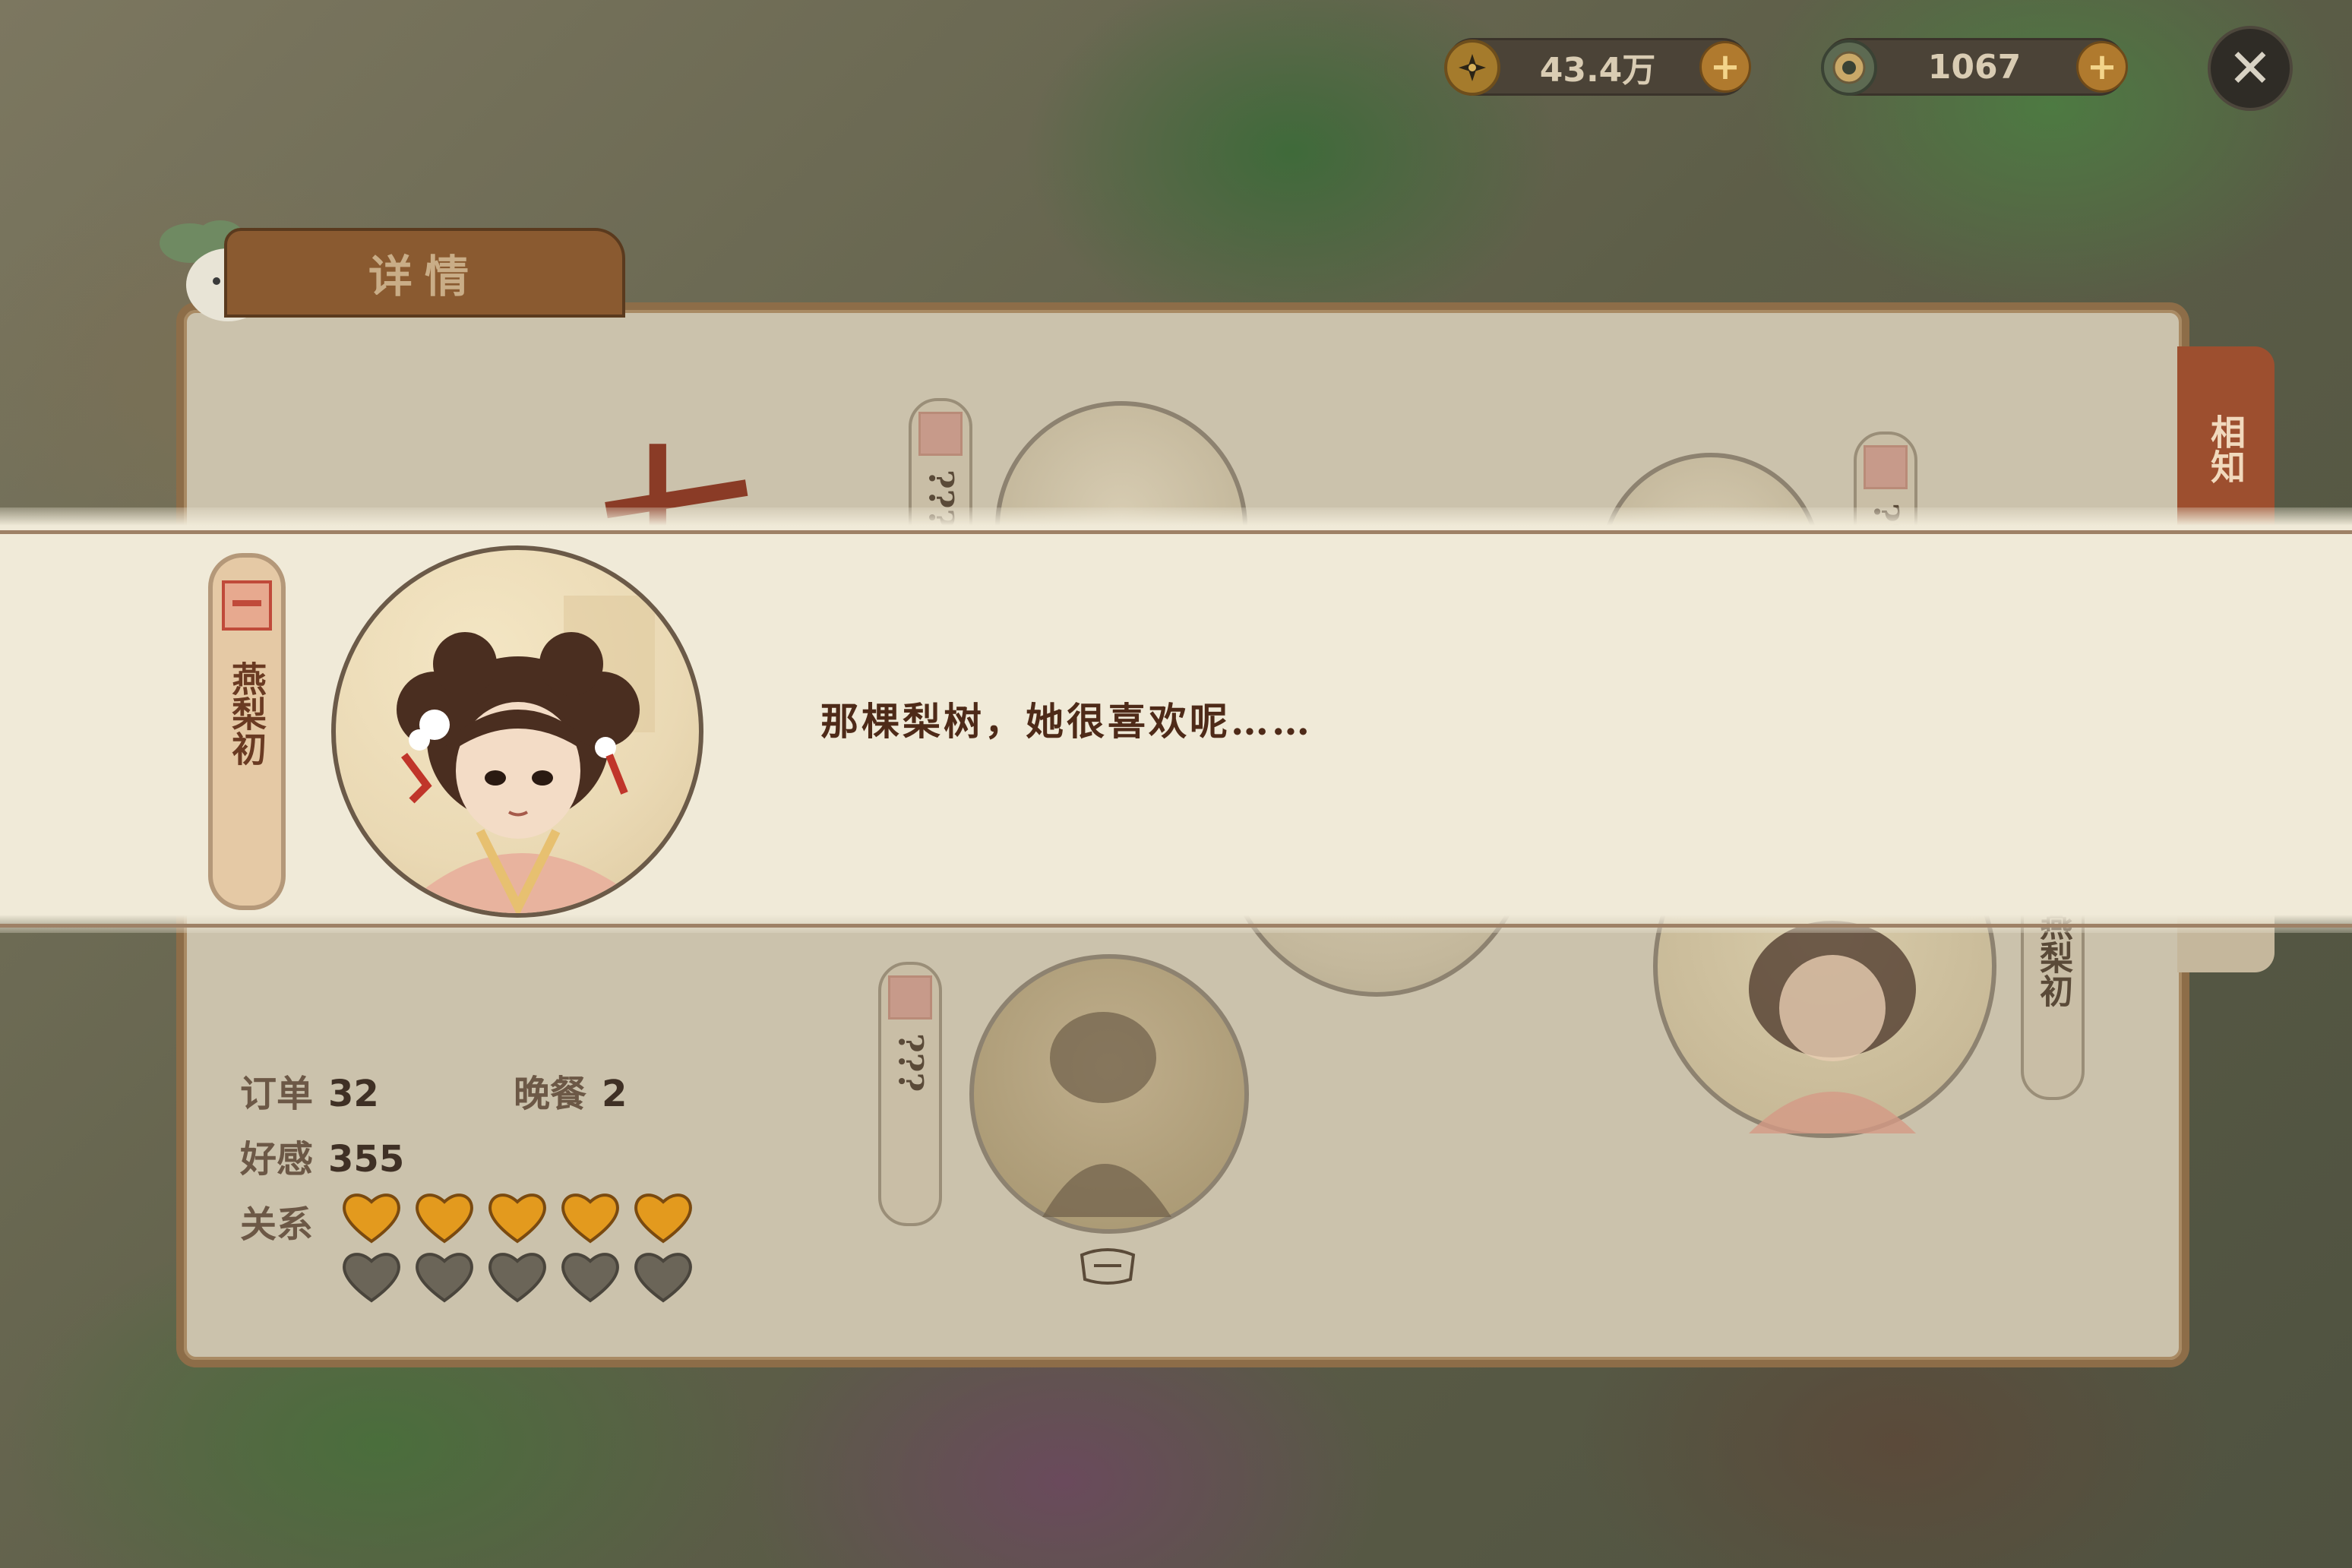 Image resolution: width=2352 pixels, height=1568 pixels. I want to click on scroll-ribbon-icon, so click(1107, 1265).